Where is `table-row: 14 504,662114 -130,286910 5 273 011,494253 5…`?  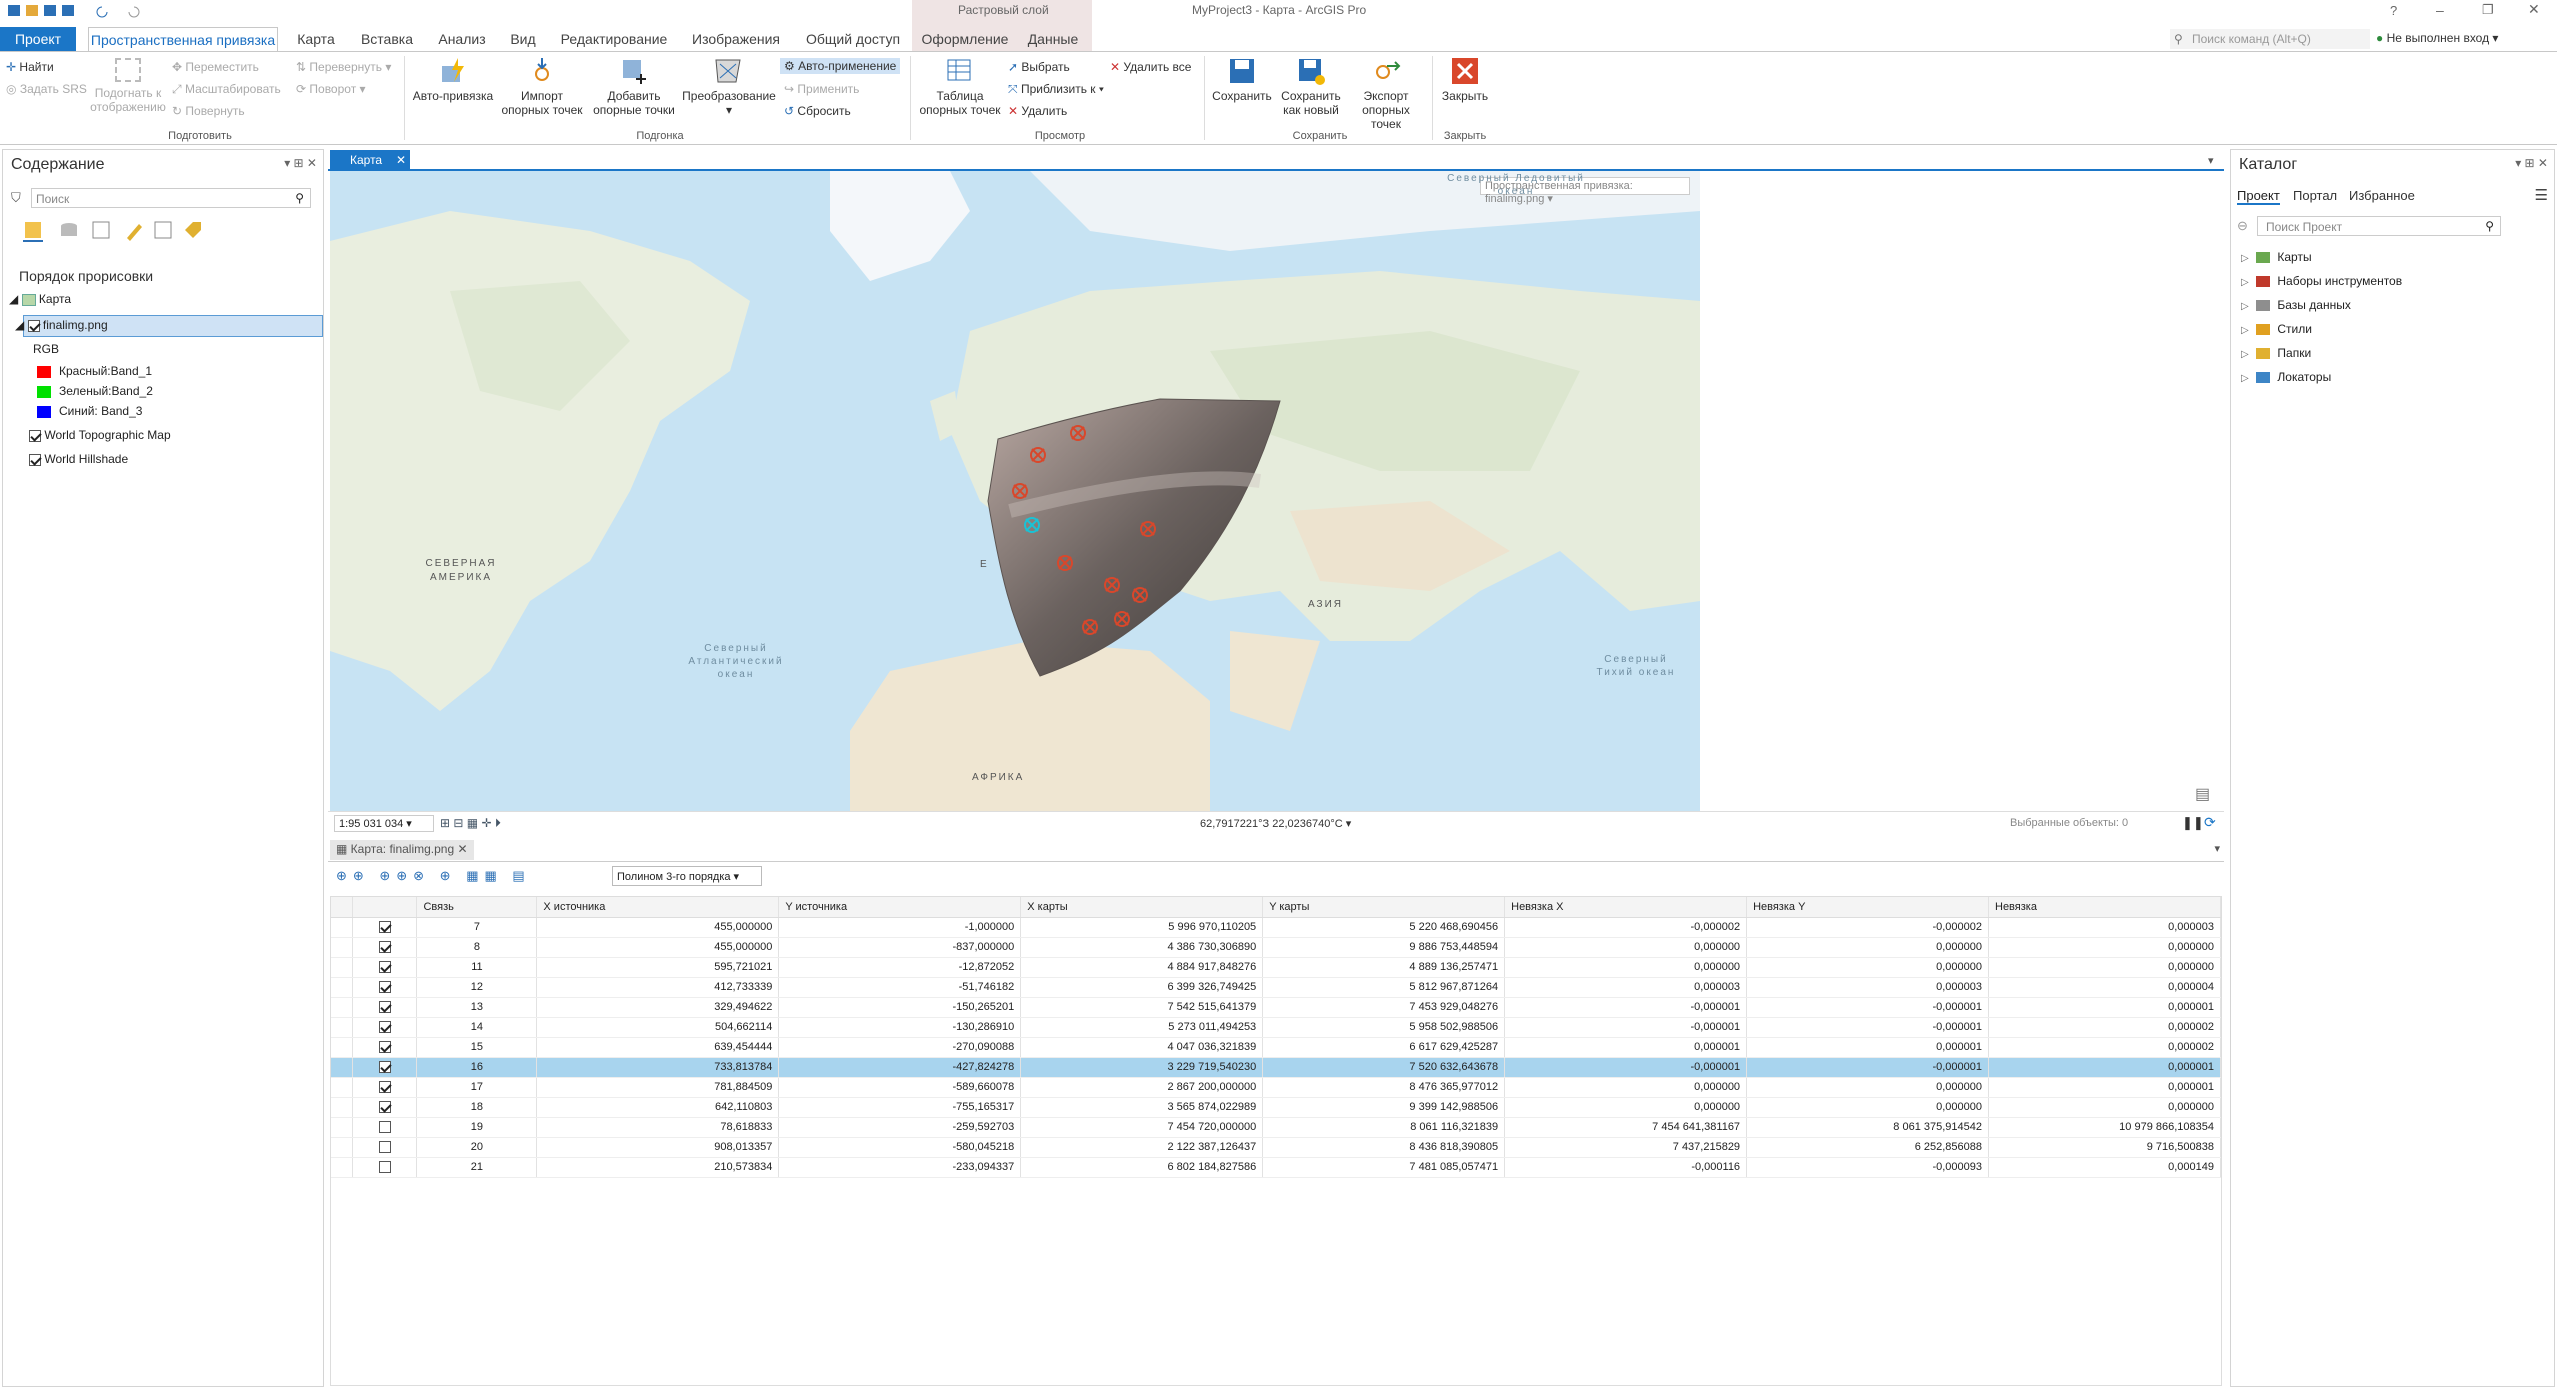
table-row: 14 504,662114 -130,286910 5 273 011,494253 5… is located at coordinates (1276, 1027).